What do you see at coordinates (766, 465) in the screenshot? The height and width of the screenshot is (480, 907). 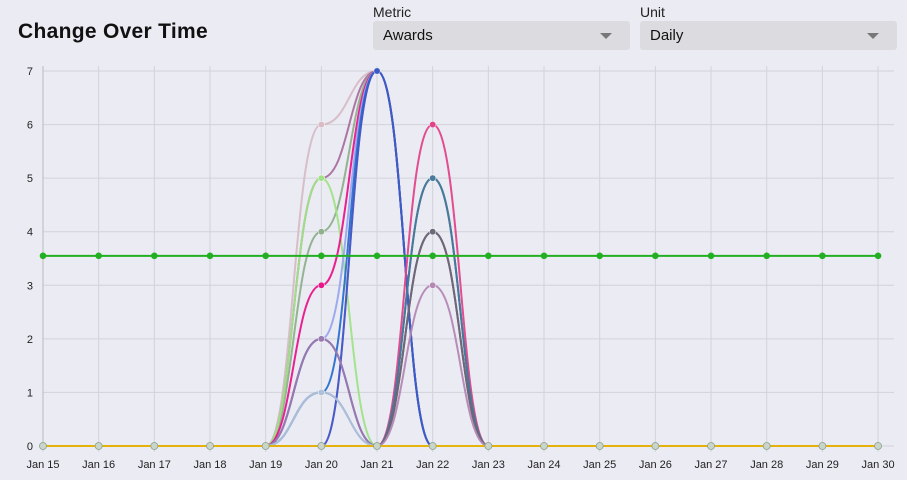 I see `x-tick-label: Jan 28` at bounding box center [766, 465].